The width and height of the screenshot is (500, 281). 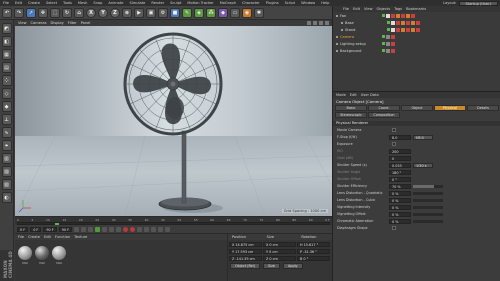 What do you see at coordinates (400, 151) in the screenshot?
I see `property-value-field: 200` at bounding box center [400, 151].